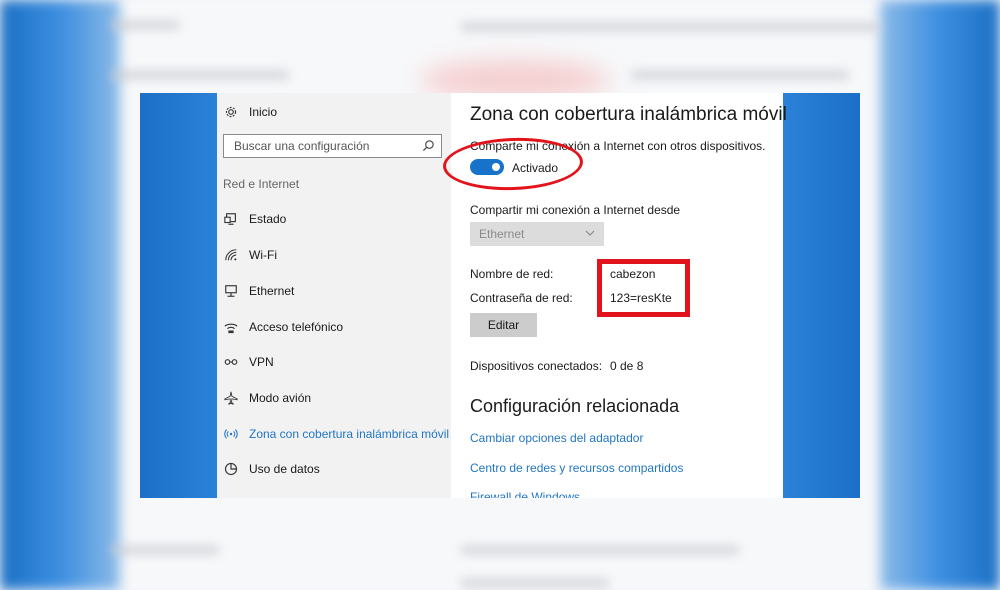 Image resolution: width=1000 pixels, height=590 pixels. Describe the element at coordinates (643, 288) in the screenshot. I see `annotation-rectangle` at that location.